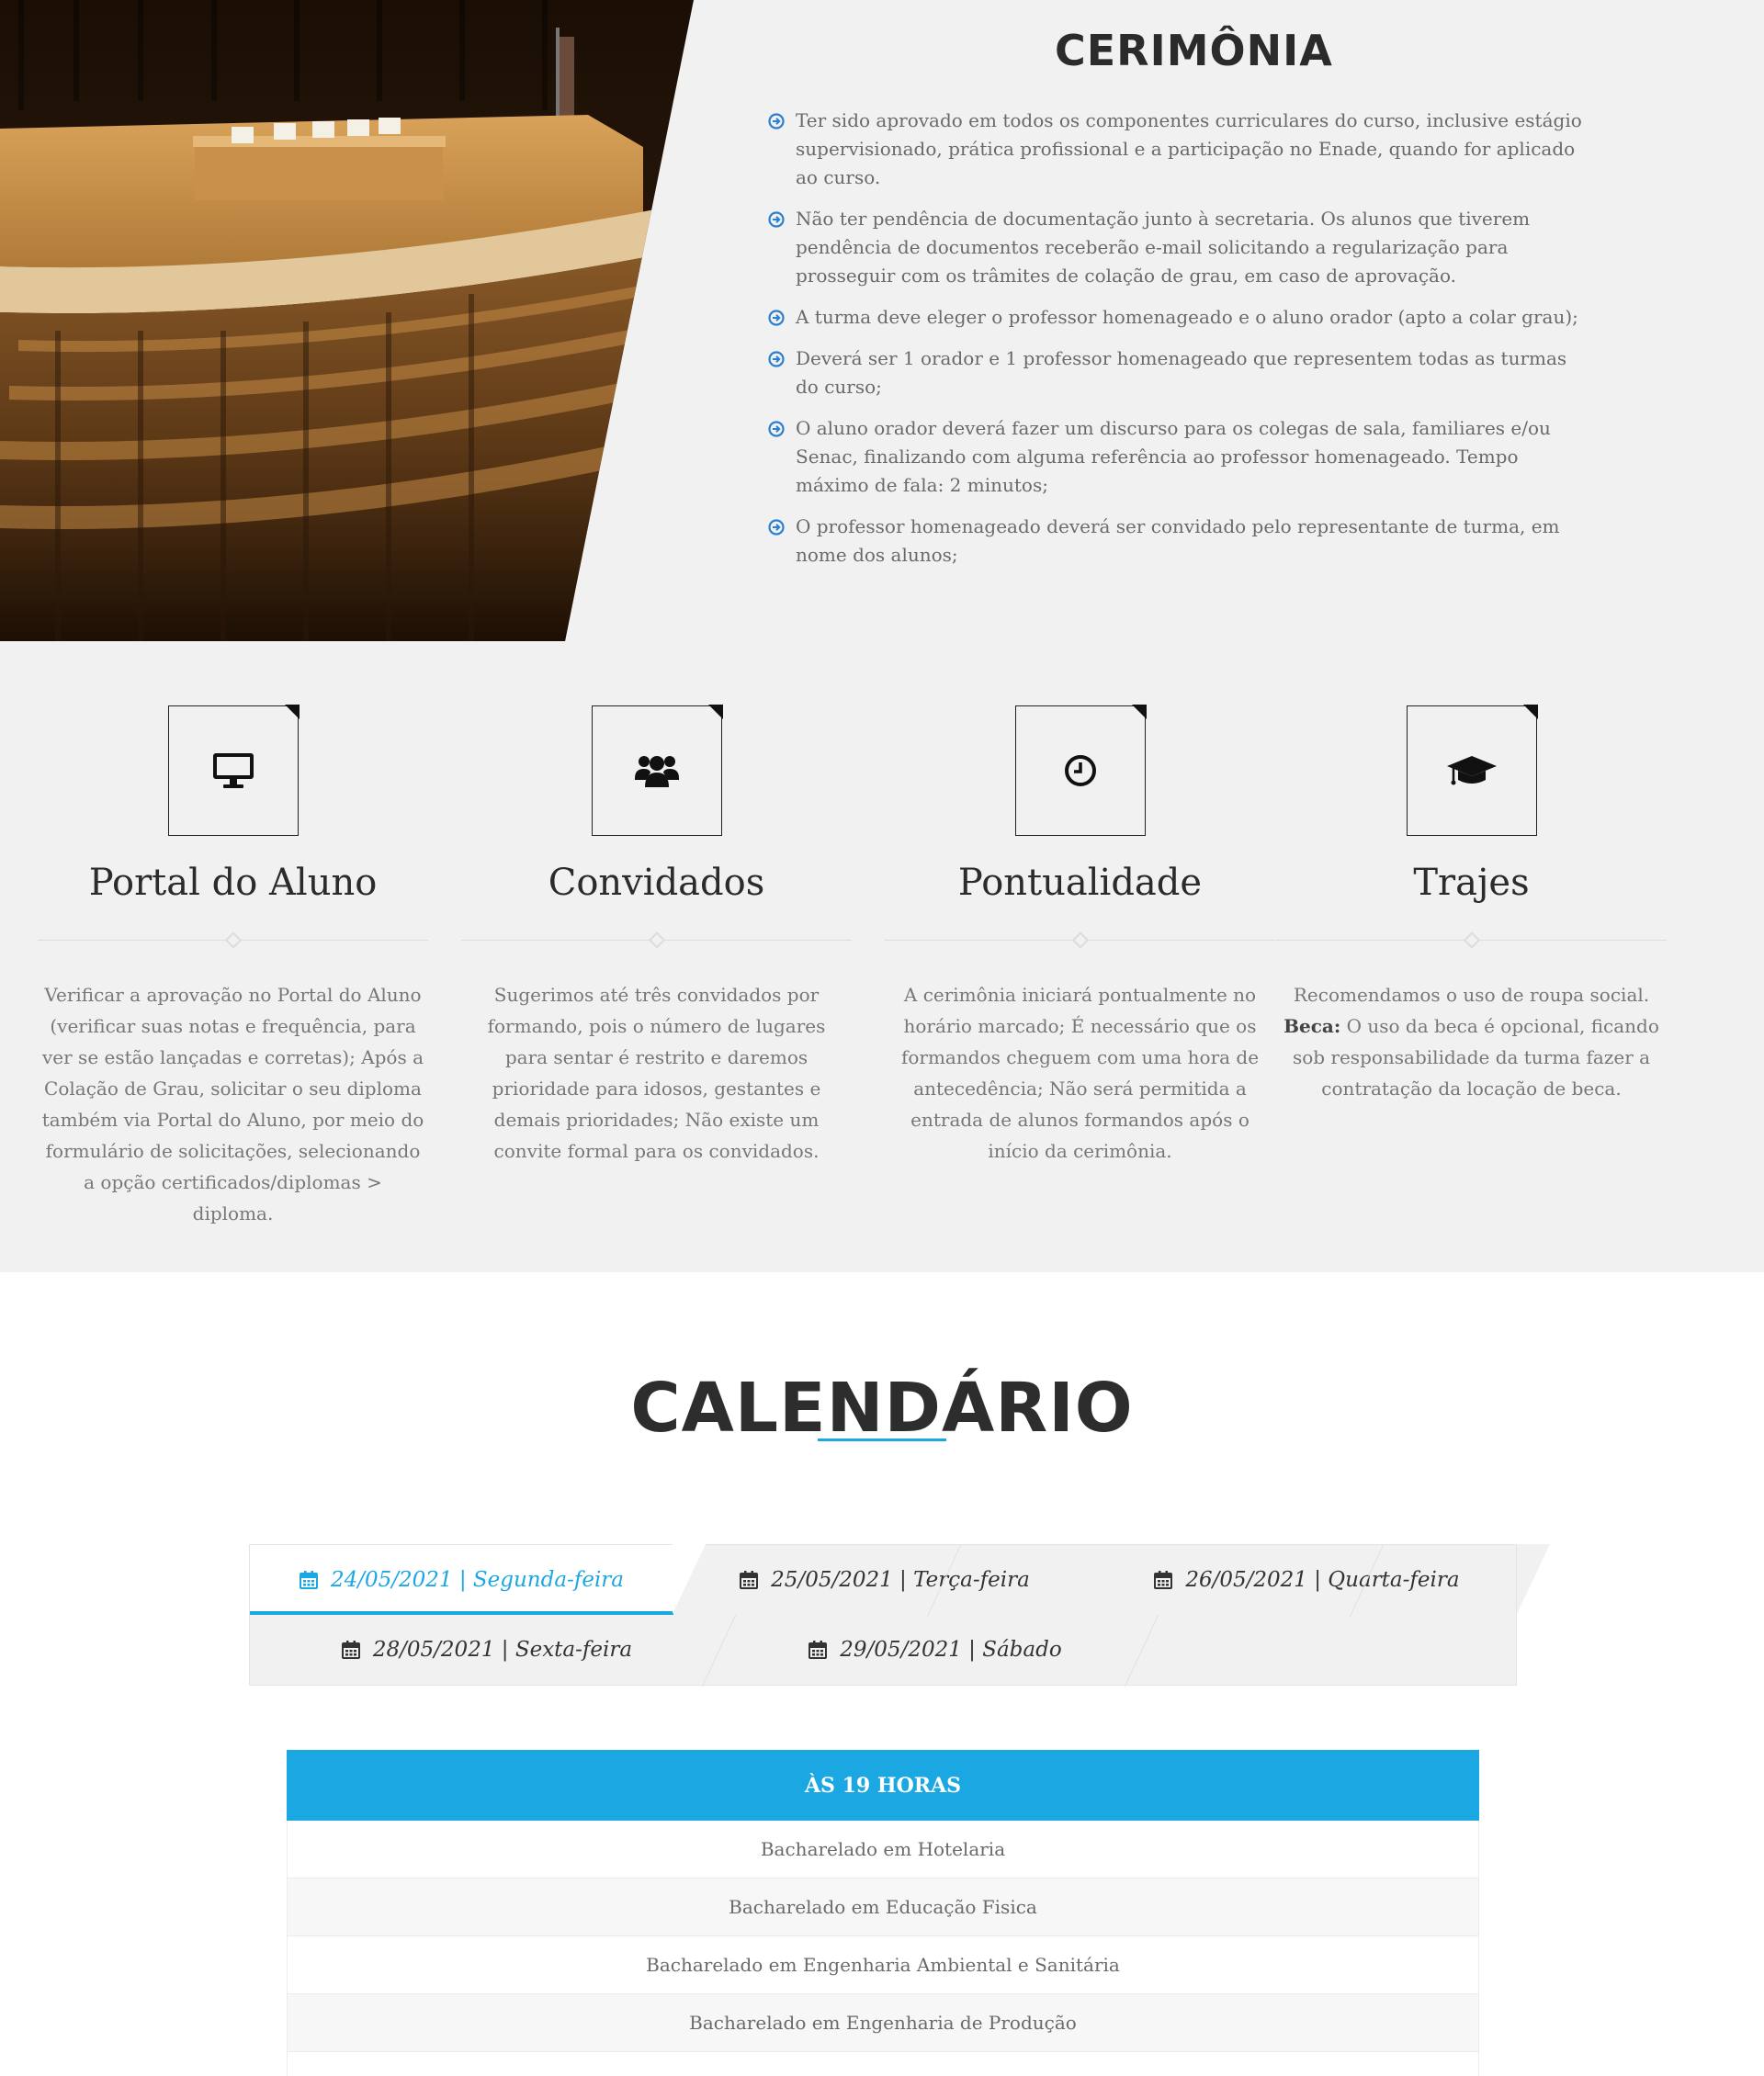  I want to click on table-header: ÀS 19 HORAS, so click(883, 1785).